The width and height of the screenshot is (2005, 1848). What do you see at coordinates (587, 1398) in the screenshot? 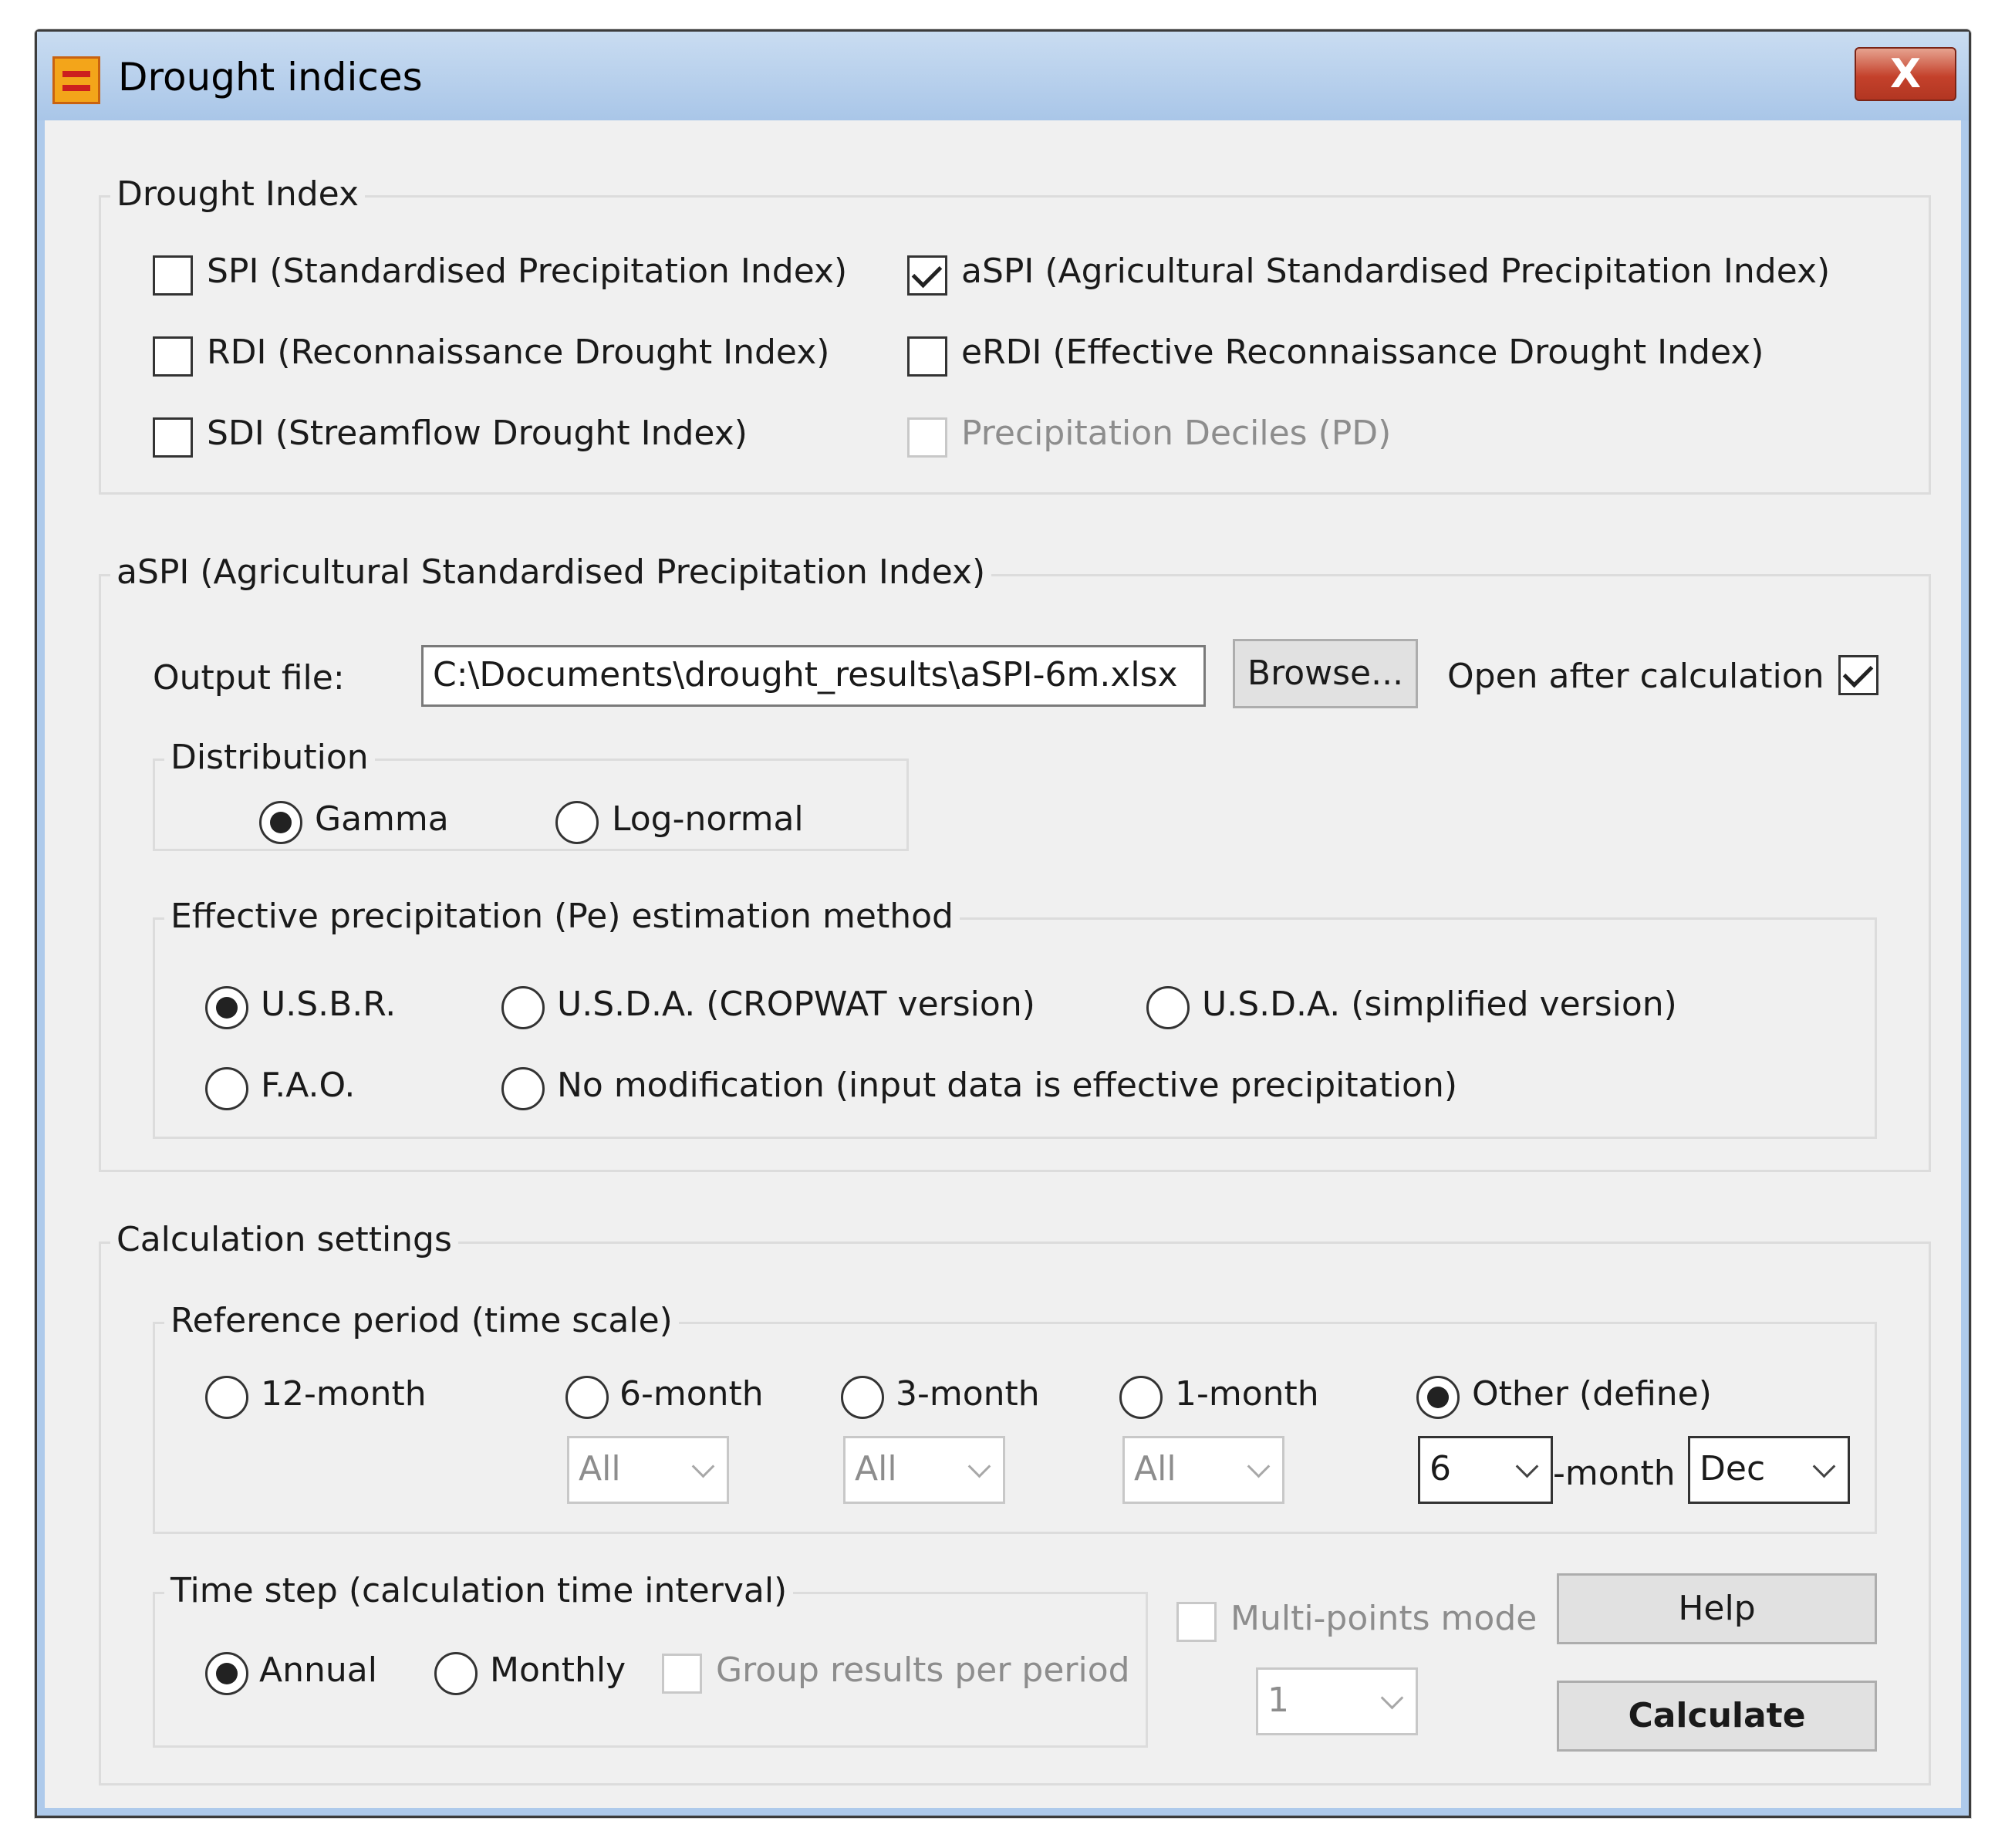
I see `6-month-radio` at bounding box center [587, 1398].